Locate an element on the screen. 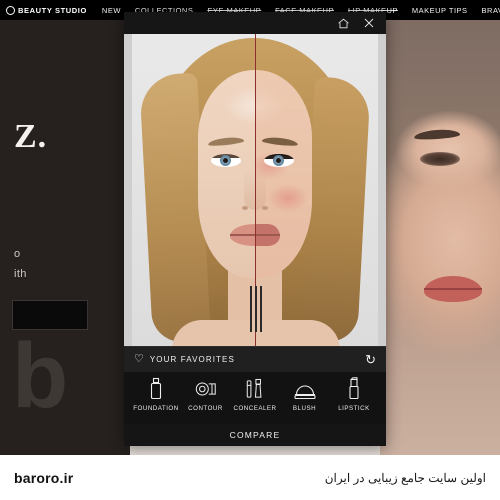 This screenshot has width=500, height=500. tool-label-concealer: CONCEALER is located at coordinates (255, 408).